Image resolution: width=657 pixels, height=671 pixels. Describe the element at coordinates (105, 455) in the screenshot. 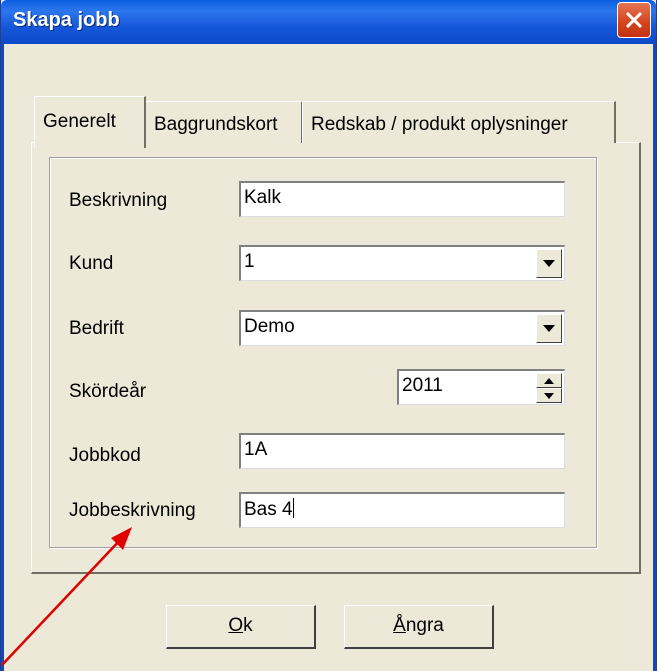

I see `label-jobbkod: Jobbkod` at that location.